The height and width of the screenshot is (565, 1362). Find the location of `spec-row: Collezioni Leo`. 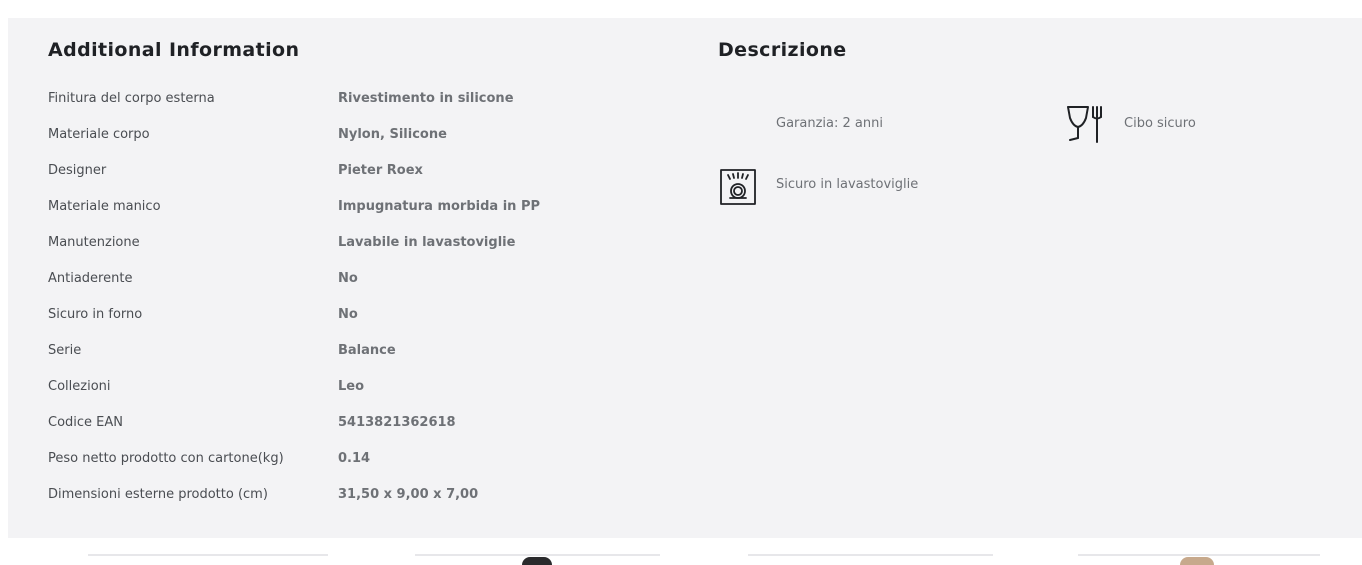

spec-row: Collezioni Leo is located at coordinates (358, 389).